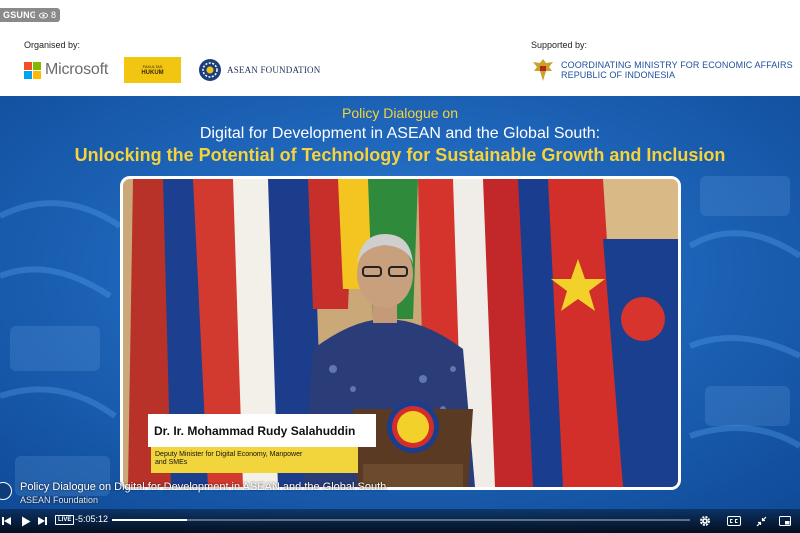  I want to click on microsoft-logo: Microsoft, so click(66, 70).